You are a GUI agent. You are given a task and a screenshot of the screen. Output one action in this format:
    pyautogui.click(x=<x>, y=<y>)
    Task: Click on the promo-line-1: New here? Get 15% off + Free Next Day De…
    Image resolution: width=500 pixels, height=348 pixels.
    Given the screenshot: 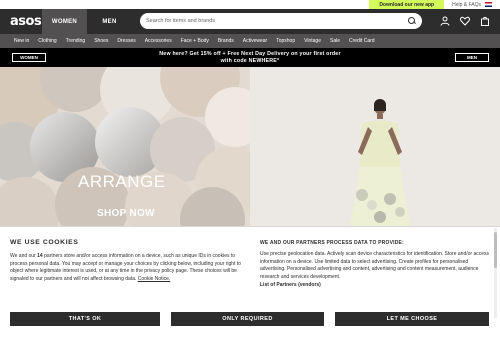 What is the action you would take?
    pyautogui.click(x=250, y=54)
    